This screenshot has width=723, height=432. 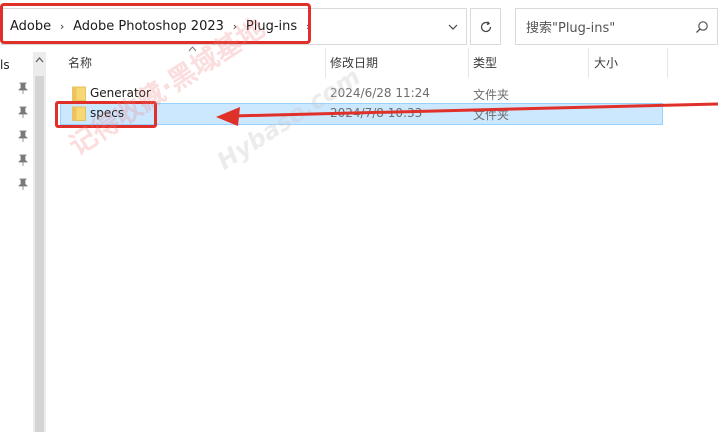 What do you see at coordinates (39, 254) in the screenshot?
I see `scrollbar-thumb` at bounding box center [39, 254].